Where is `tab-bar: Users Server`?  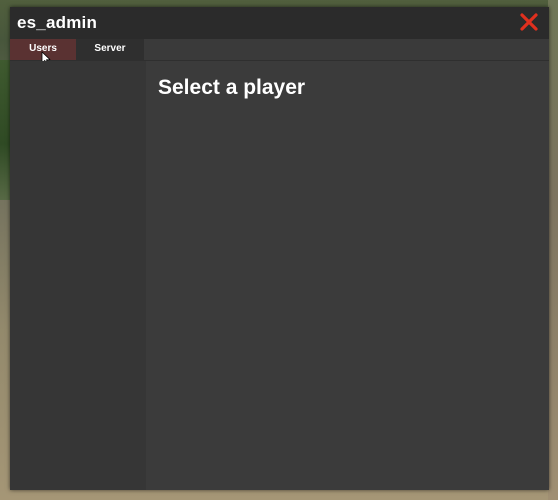
tab-bar: Users Server is located at coordinates (279, 52).